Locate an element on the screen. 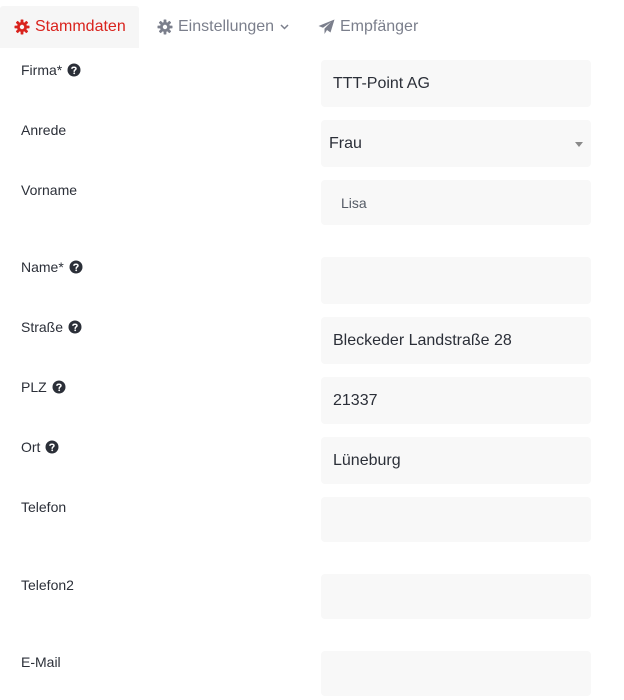 The width and height of the screenshot is (624, 700). tab-bar: Stammdaten Einstellungen Empfänger is located at coordinates (312, 24).